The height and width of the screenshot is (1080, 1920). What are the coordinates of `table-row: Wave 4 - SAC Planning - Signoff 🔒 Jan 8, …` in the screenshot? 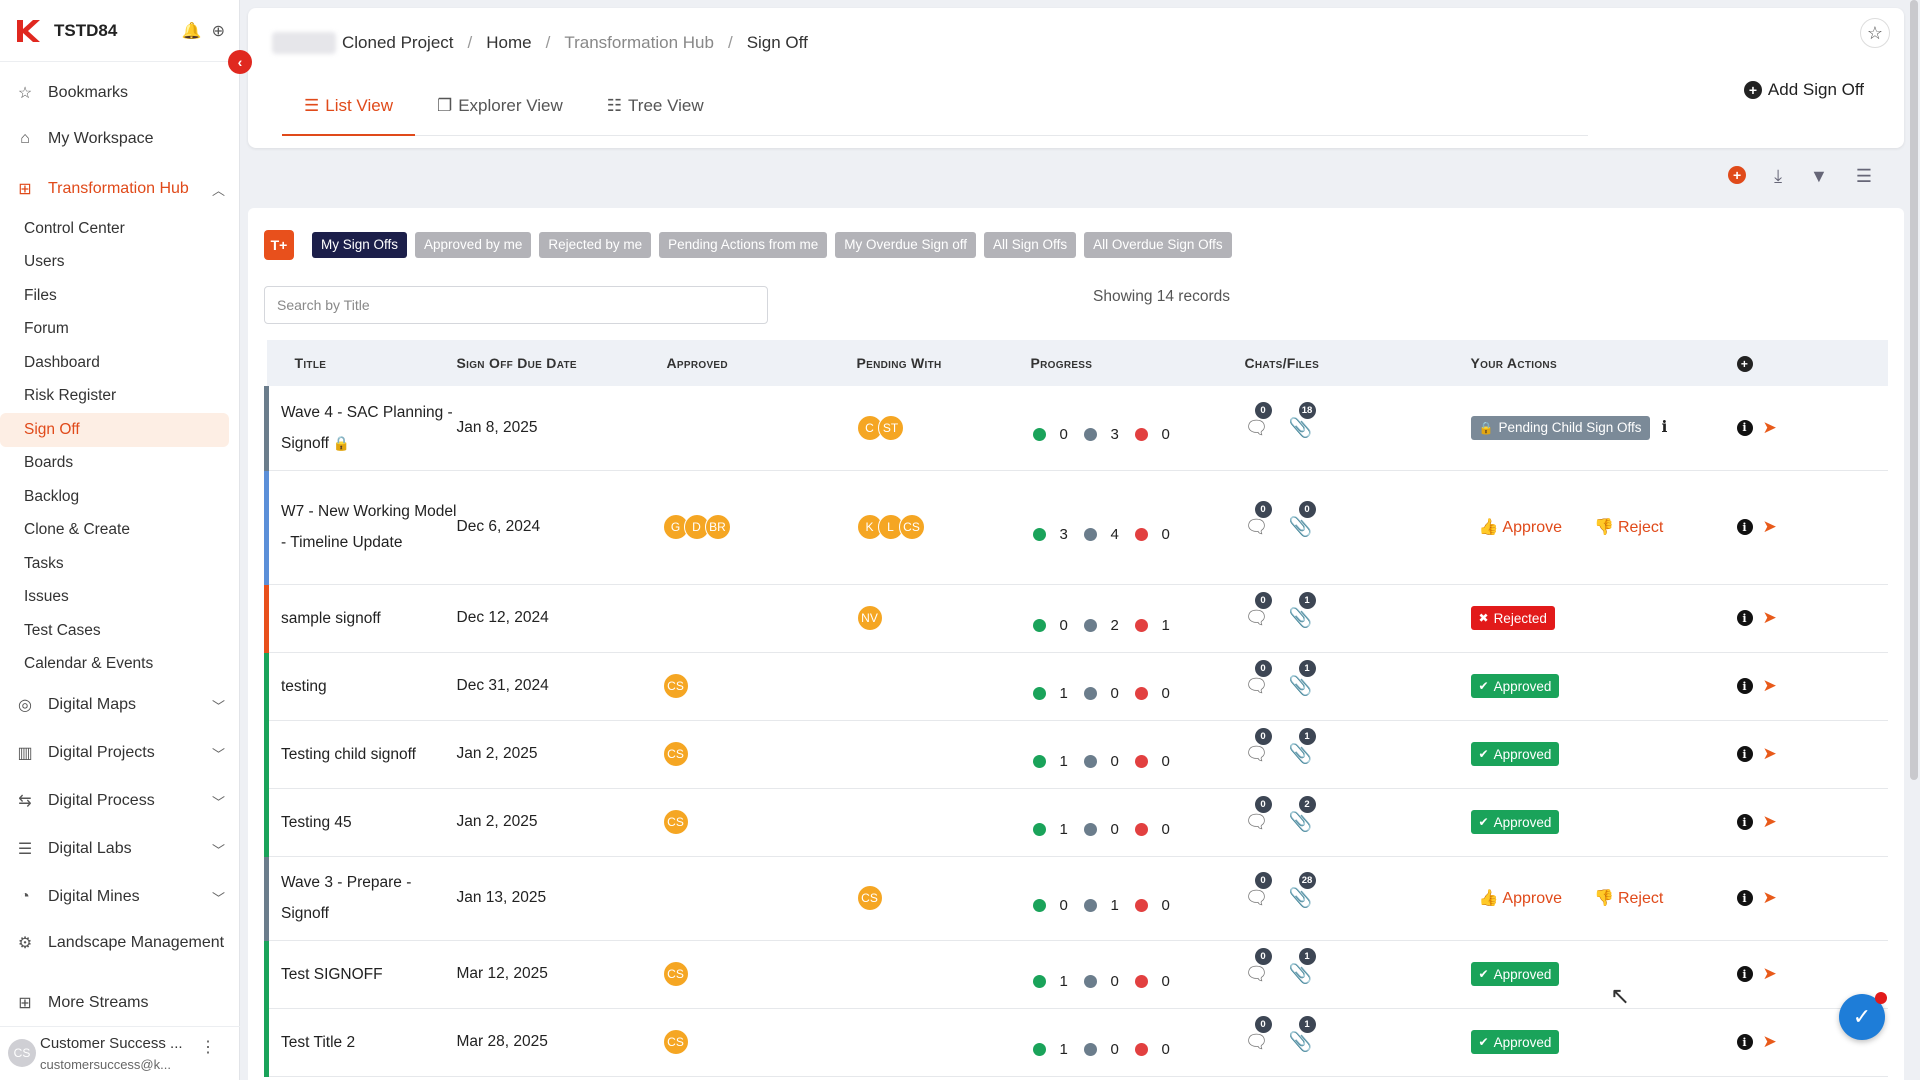 It's located at (1076, 428).